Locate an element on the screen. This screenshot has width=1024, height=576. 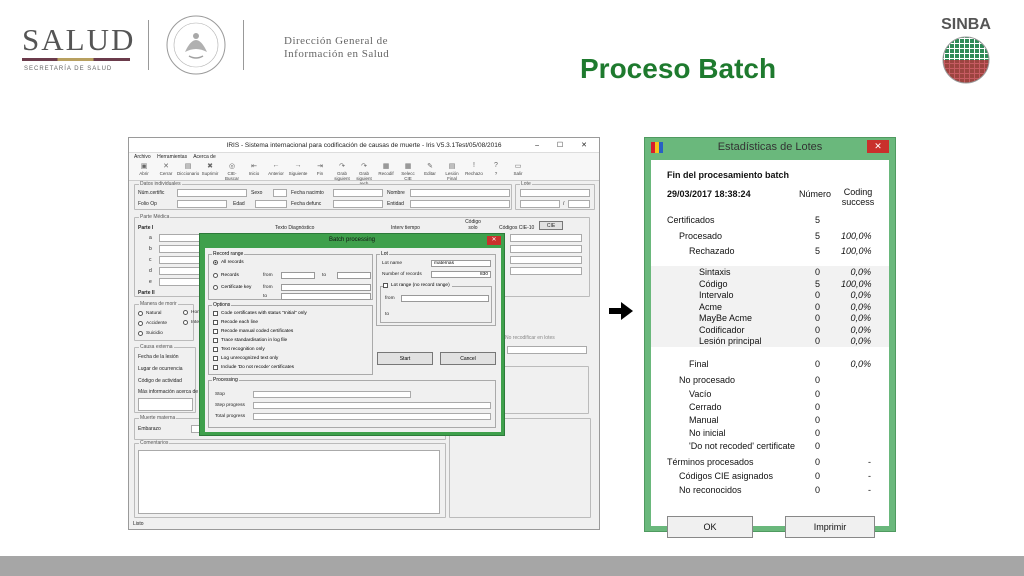
toolbar-button: ↷ Grab siguient is located at coordinates (342, 171).